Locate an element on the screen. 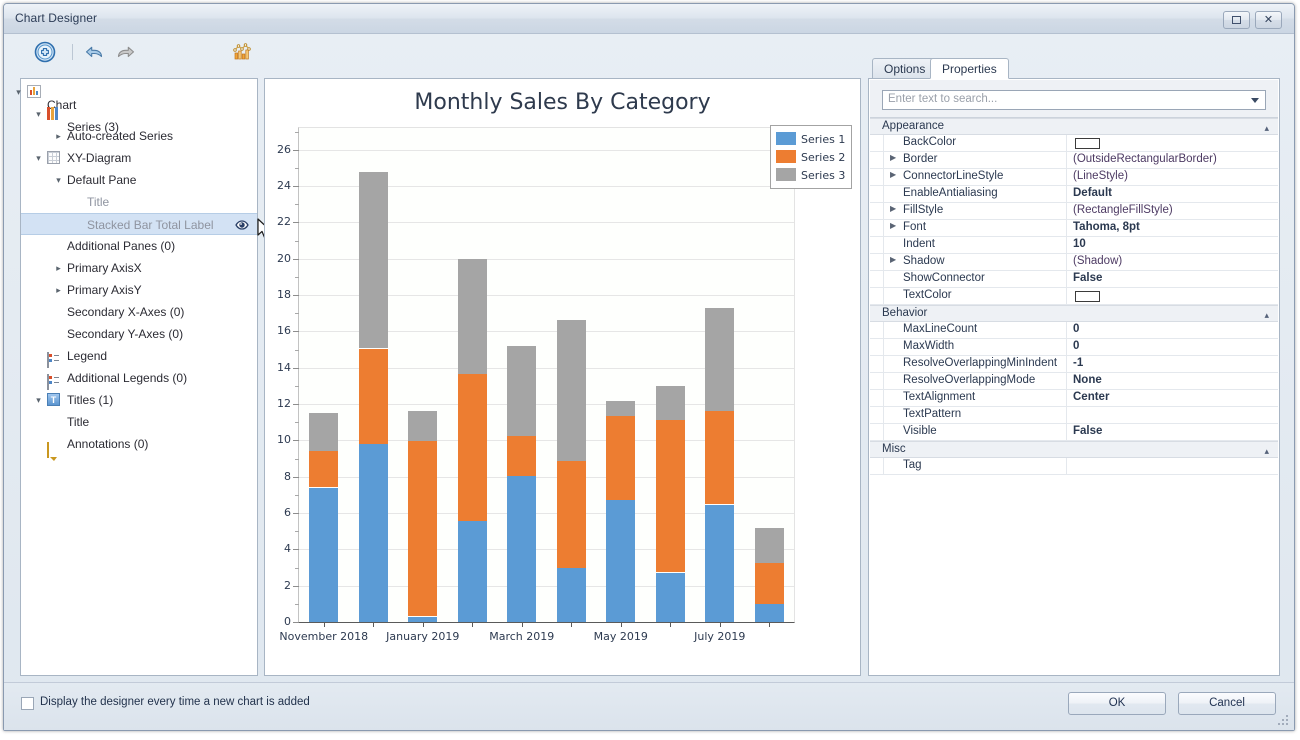  tree-item: Primary AxisX is located at coordinates (139, 268).